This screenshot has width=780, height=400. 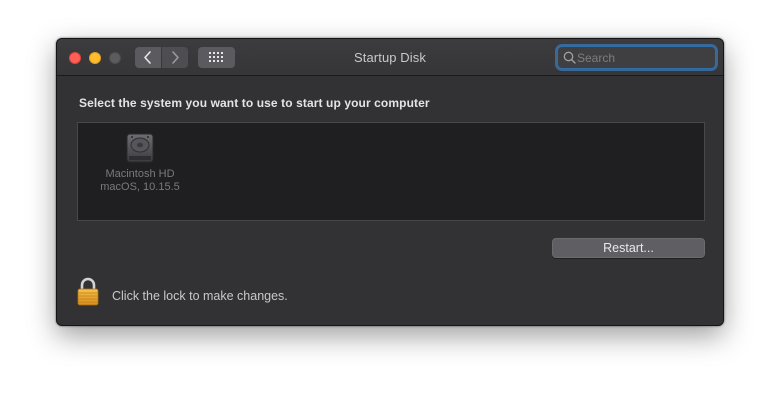 What do you see at coordinates (643, 57) in the screenshot?
I see `search-input` at bounding box center [643, 57].